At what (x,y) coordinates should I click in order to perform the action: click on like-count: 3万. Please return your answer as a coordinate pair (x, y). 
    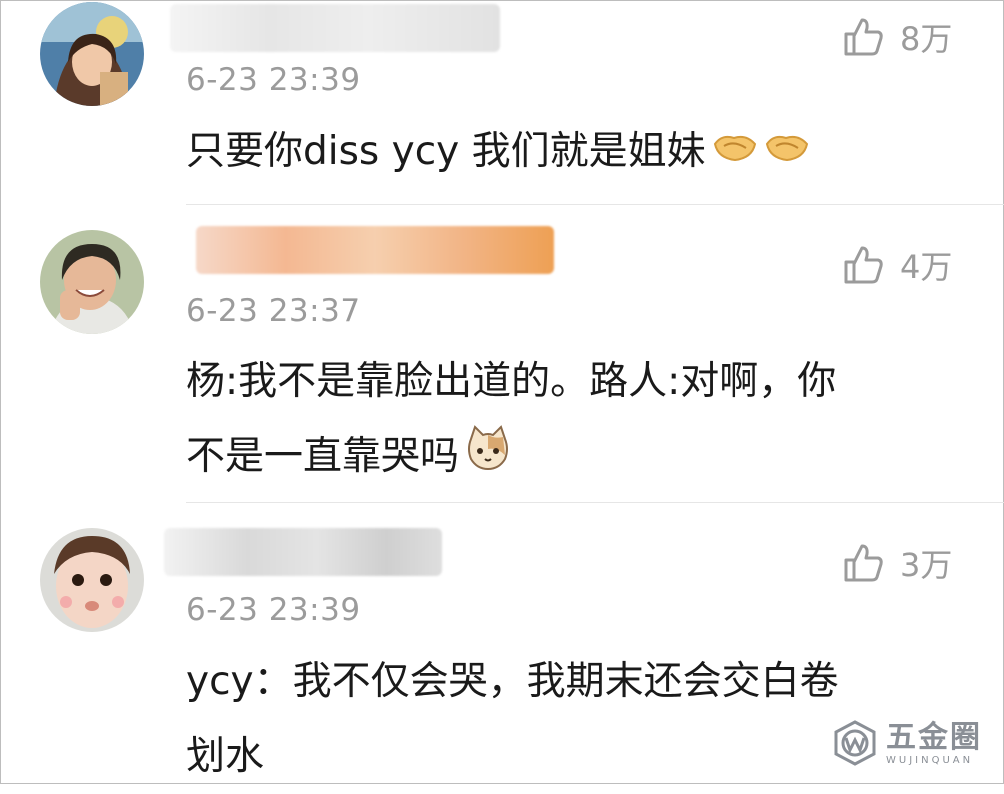
    Looking at the image, I should click on (926, 565).